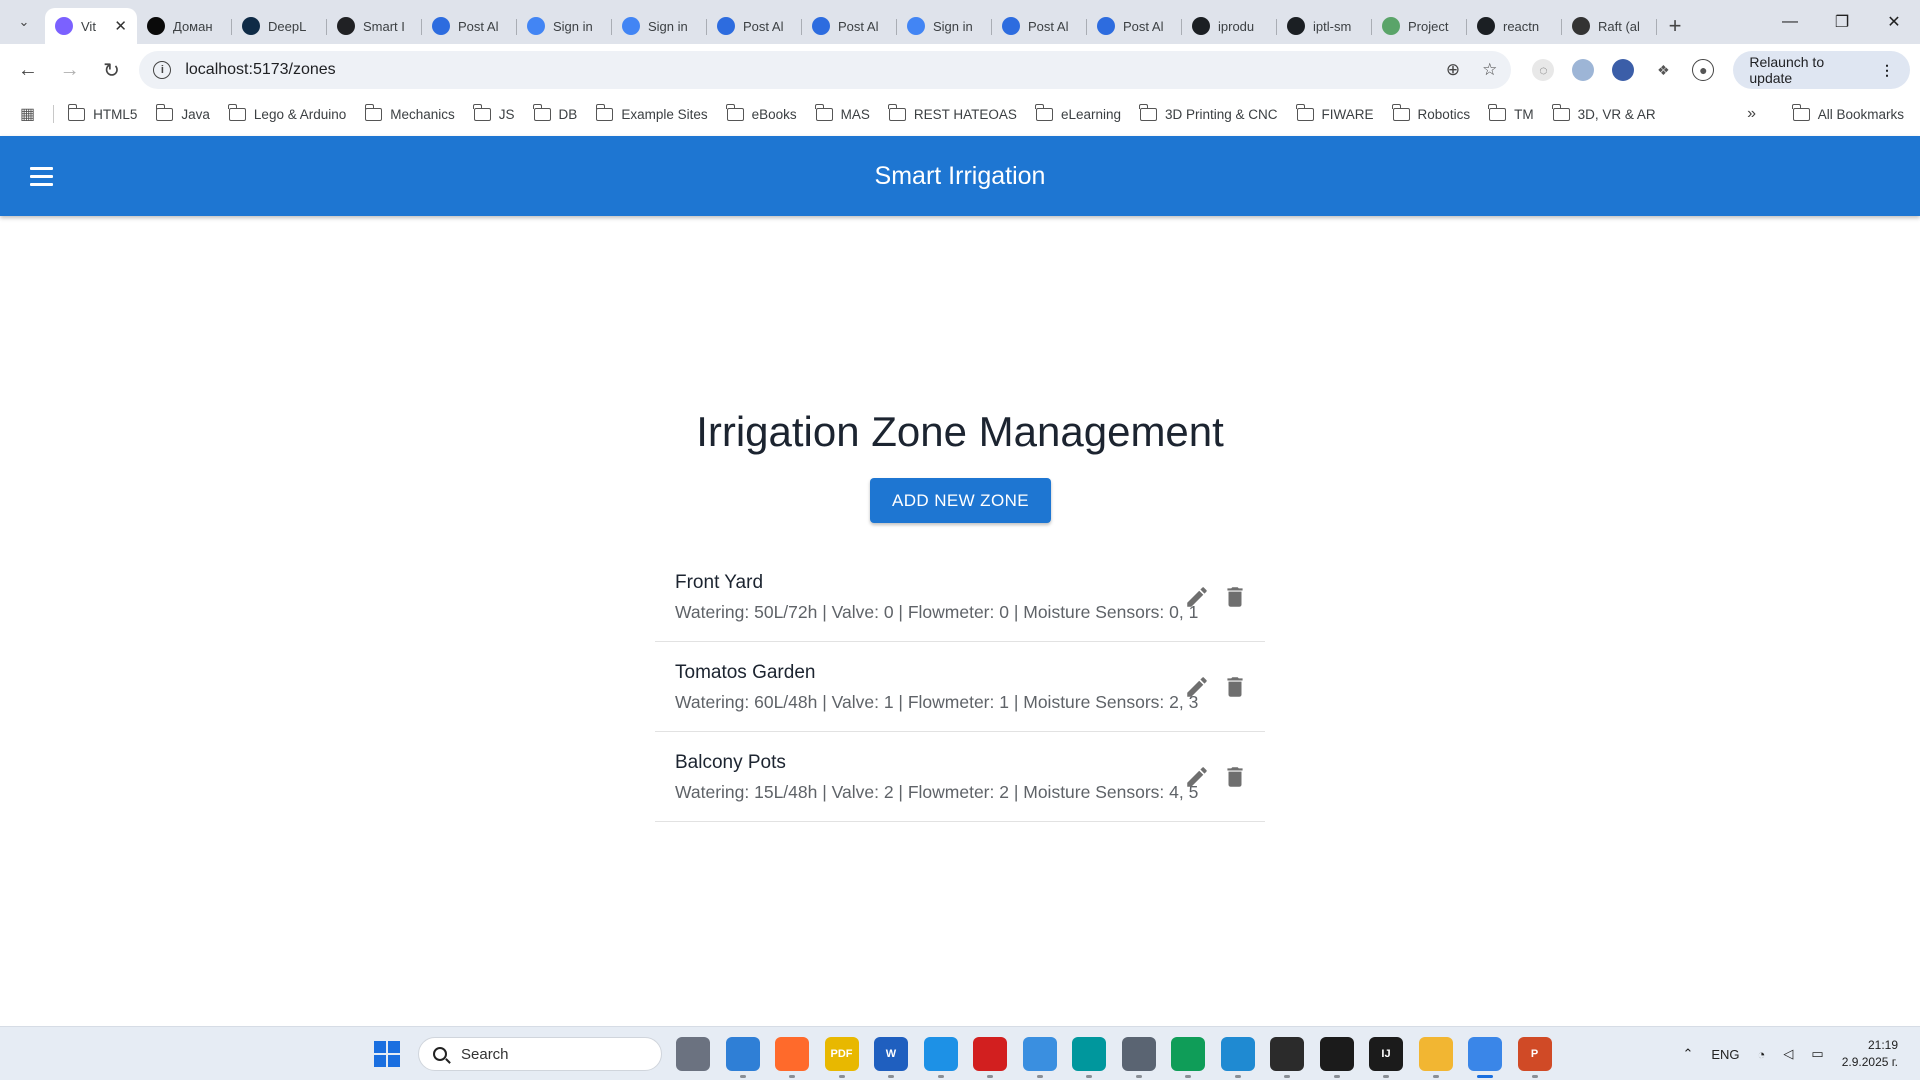 This screenshot has width=1920, height=1080. Describe the element at coordinates (1336, 1057) in the screenshot. I see `unity-icon` at that location.